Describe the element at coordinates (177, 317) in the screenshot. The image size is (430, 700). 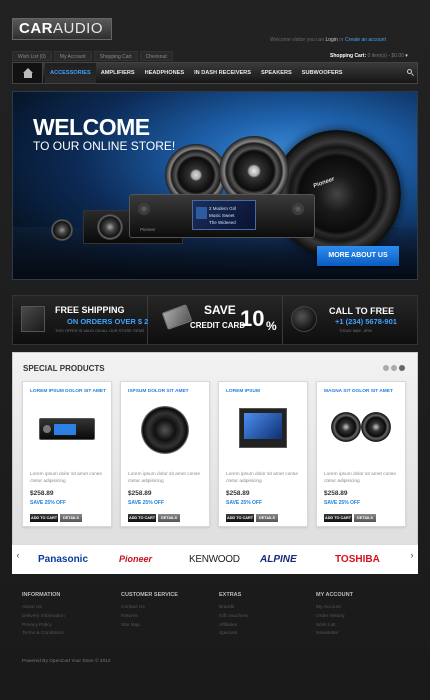
I see `credit-card-icon` at that location.